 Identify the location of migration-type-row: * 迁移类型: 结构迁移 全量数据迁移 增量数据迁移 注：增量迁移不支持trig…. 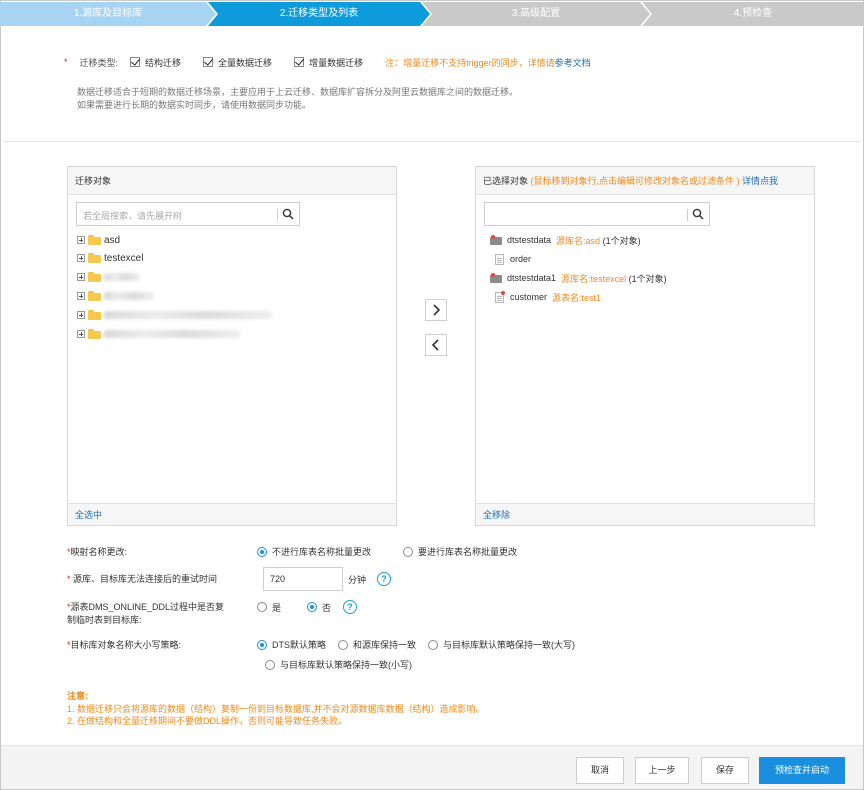
(327, 62).